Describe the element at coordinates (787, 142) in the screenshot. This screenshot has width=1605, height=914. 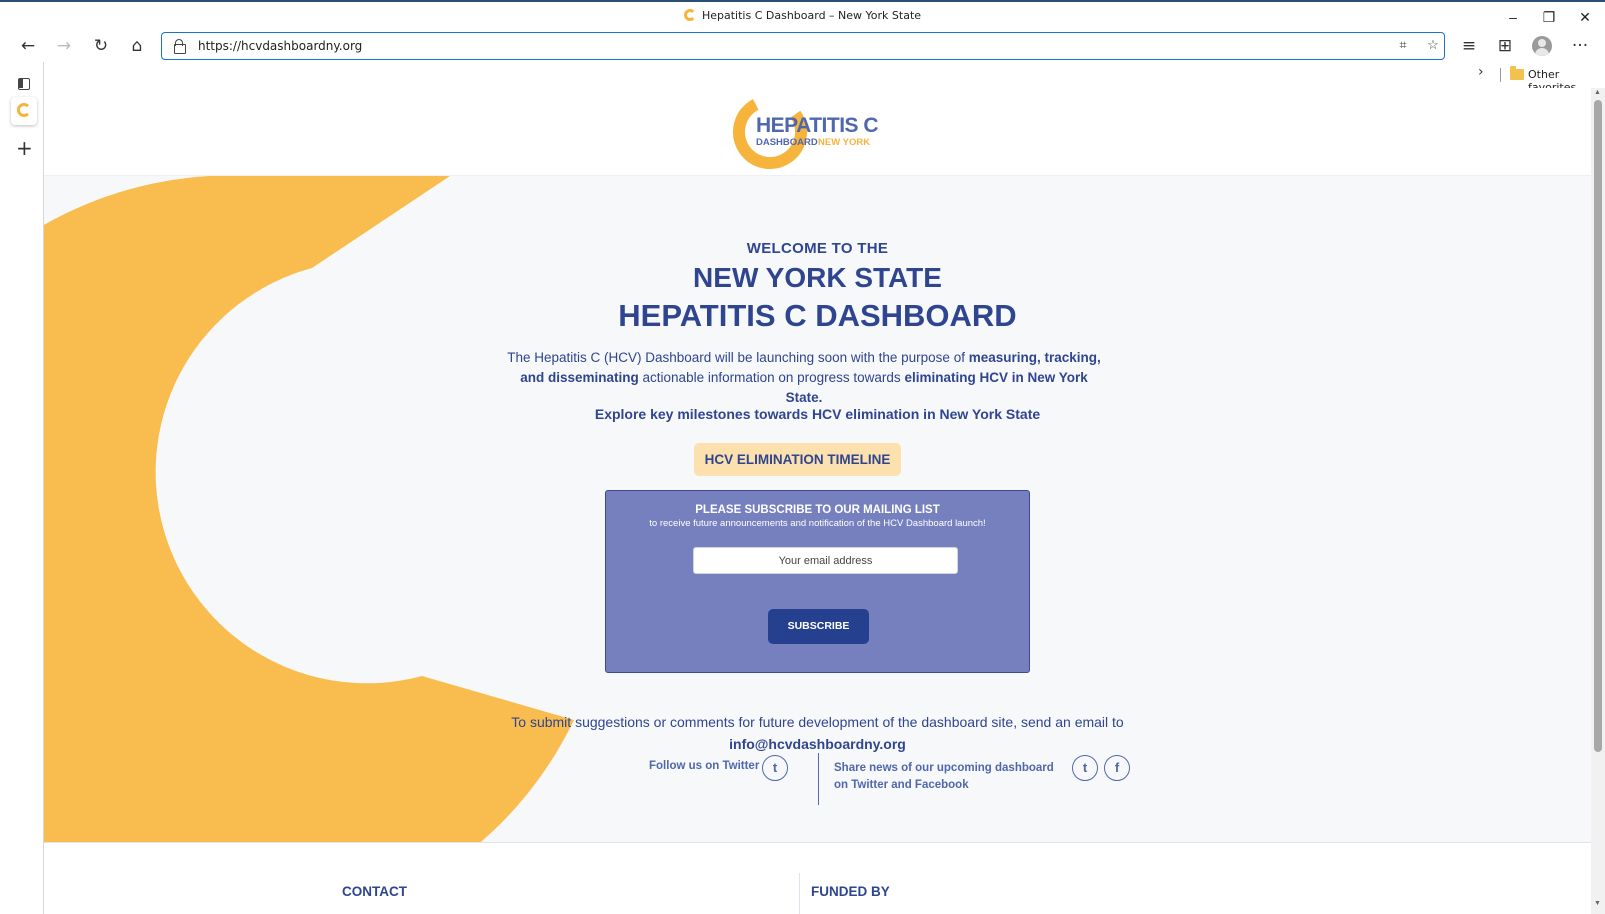
I see `logo-text-dashboard: DASHBOARD` at that location.